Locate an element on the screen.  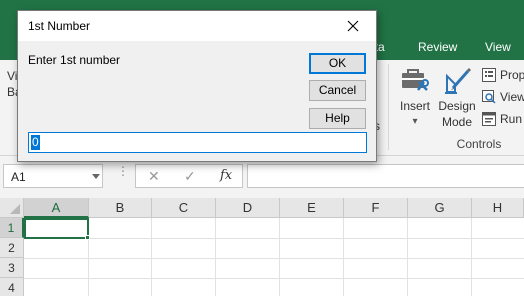
column-header-f: F is located at coordinates (376, 208).